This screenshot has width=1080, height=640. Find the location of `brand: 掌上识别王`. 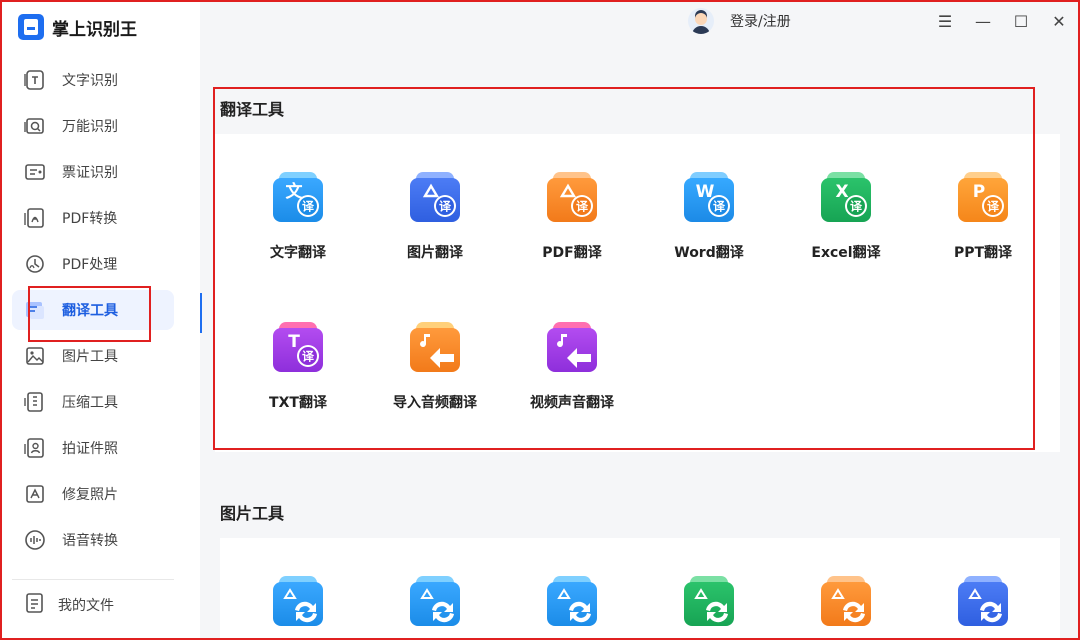

brand: 掌上识别王 is located at coordinates (77, 27).